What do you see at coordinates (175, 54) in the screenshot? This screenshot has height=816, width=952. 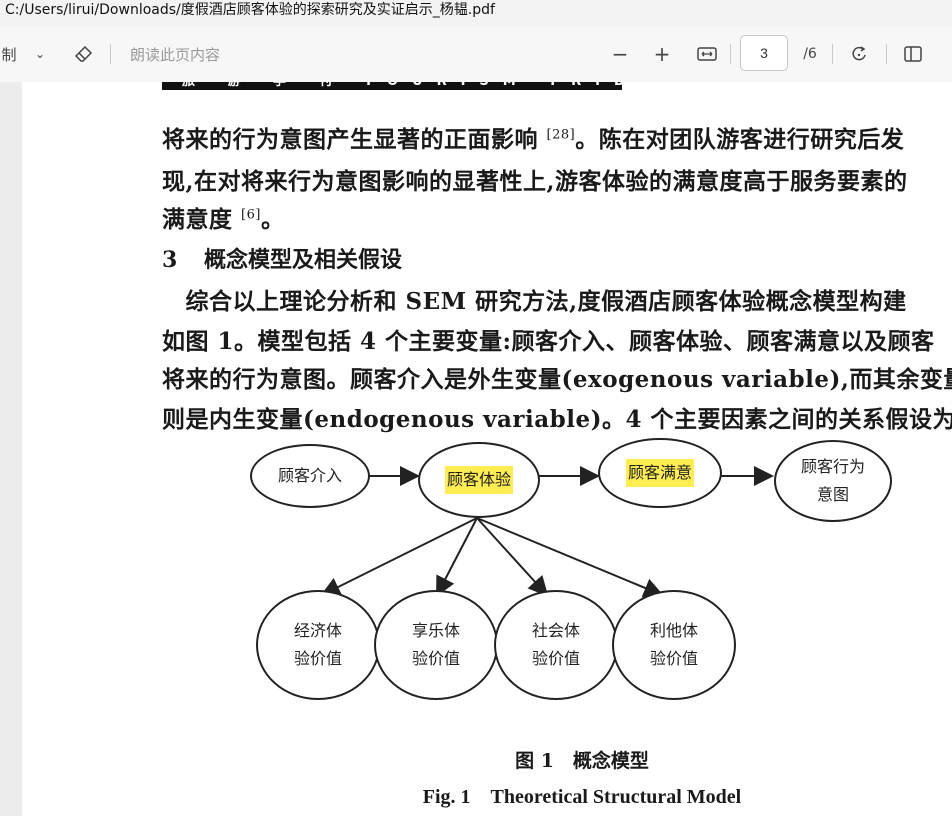 I see `read-aloud-button: 朗读此页内容` at bounding box center [175, 54].